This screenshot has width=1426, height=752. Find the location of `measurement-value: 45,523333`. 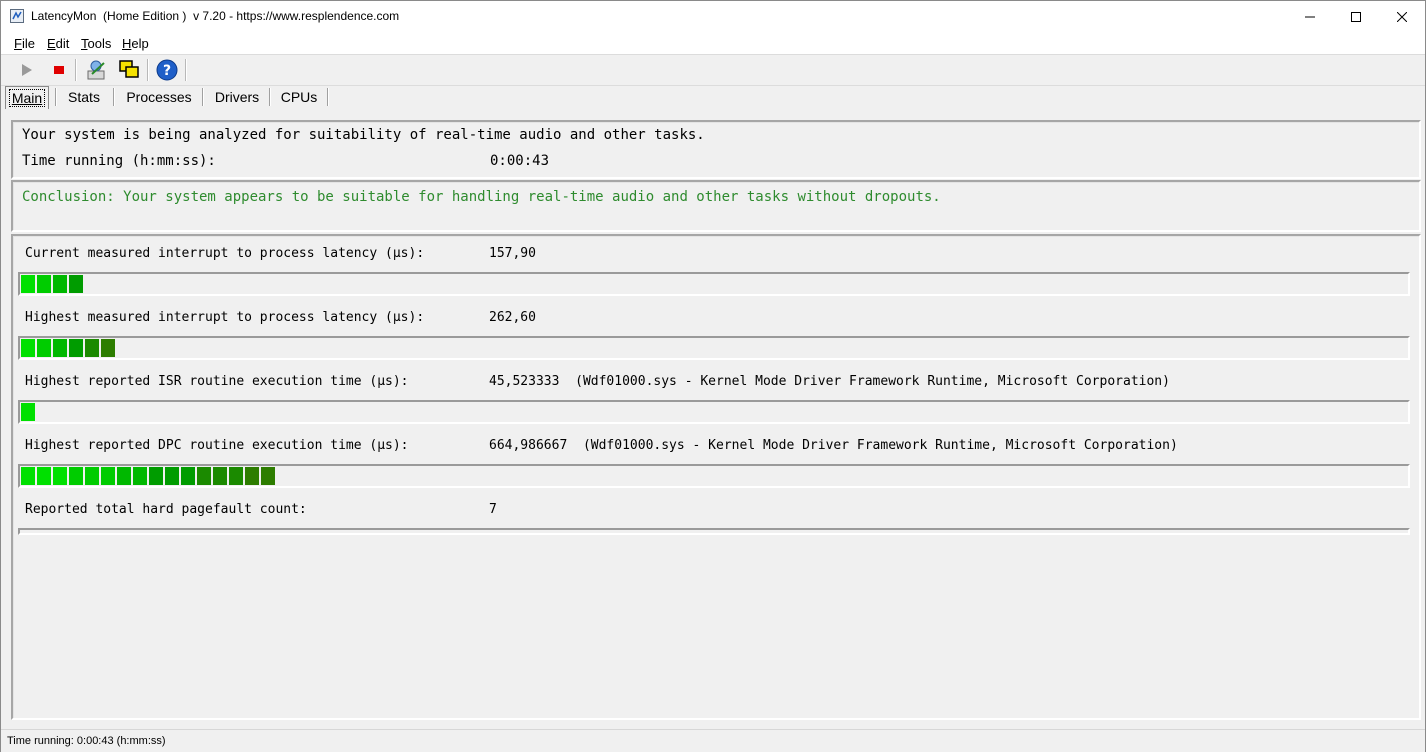

measurement-value: 45,523333 is located at coordinates (524, 381).